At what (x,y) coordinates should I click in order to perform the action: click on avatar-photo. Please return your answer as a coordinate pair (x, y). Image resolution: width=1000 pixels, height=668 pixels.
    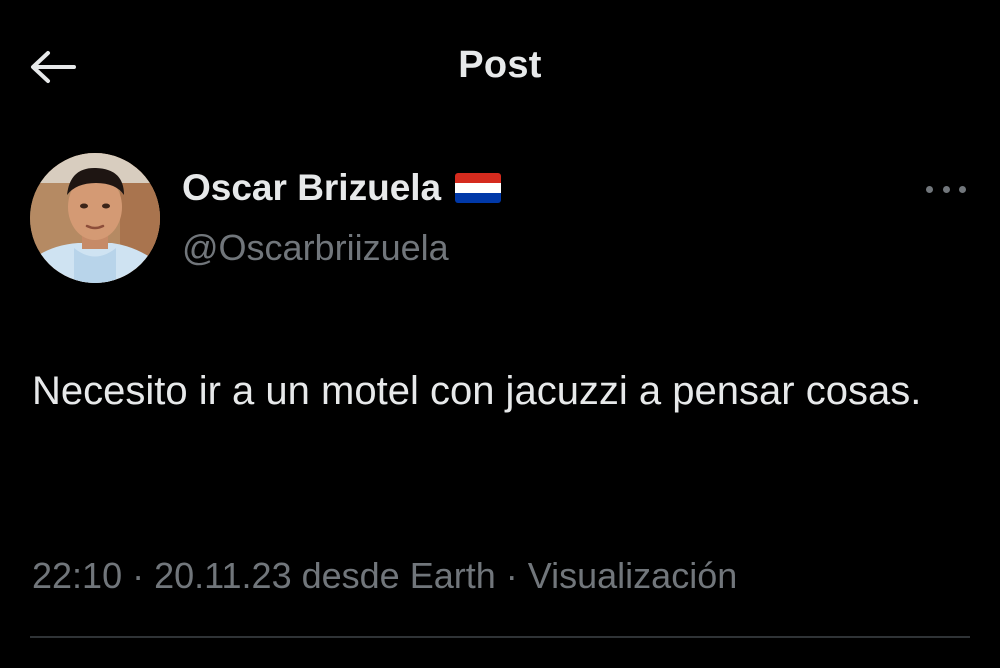
    Looking at the image, I should click on (95, 218).